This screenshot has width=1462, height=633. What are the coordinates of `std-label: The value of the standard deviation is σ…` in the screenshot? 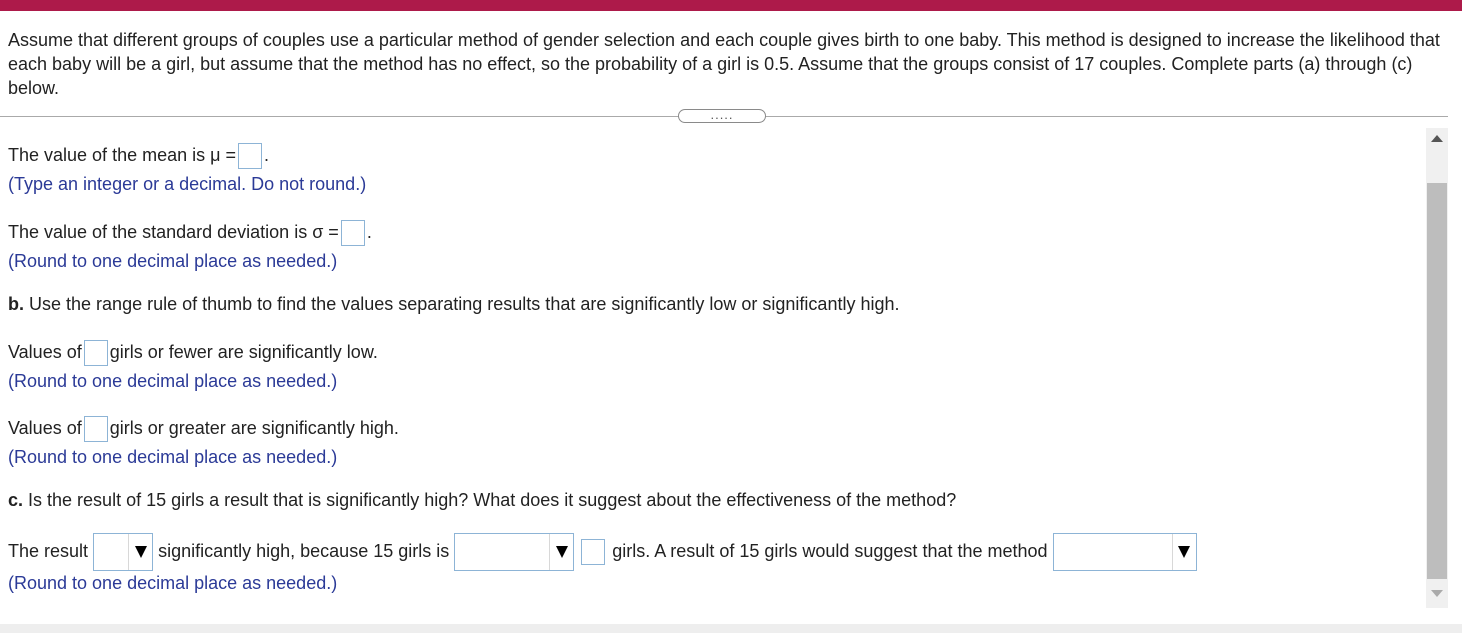 It's located at (173, 232).